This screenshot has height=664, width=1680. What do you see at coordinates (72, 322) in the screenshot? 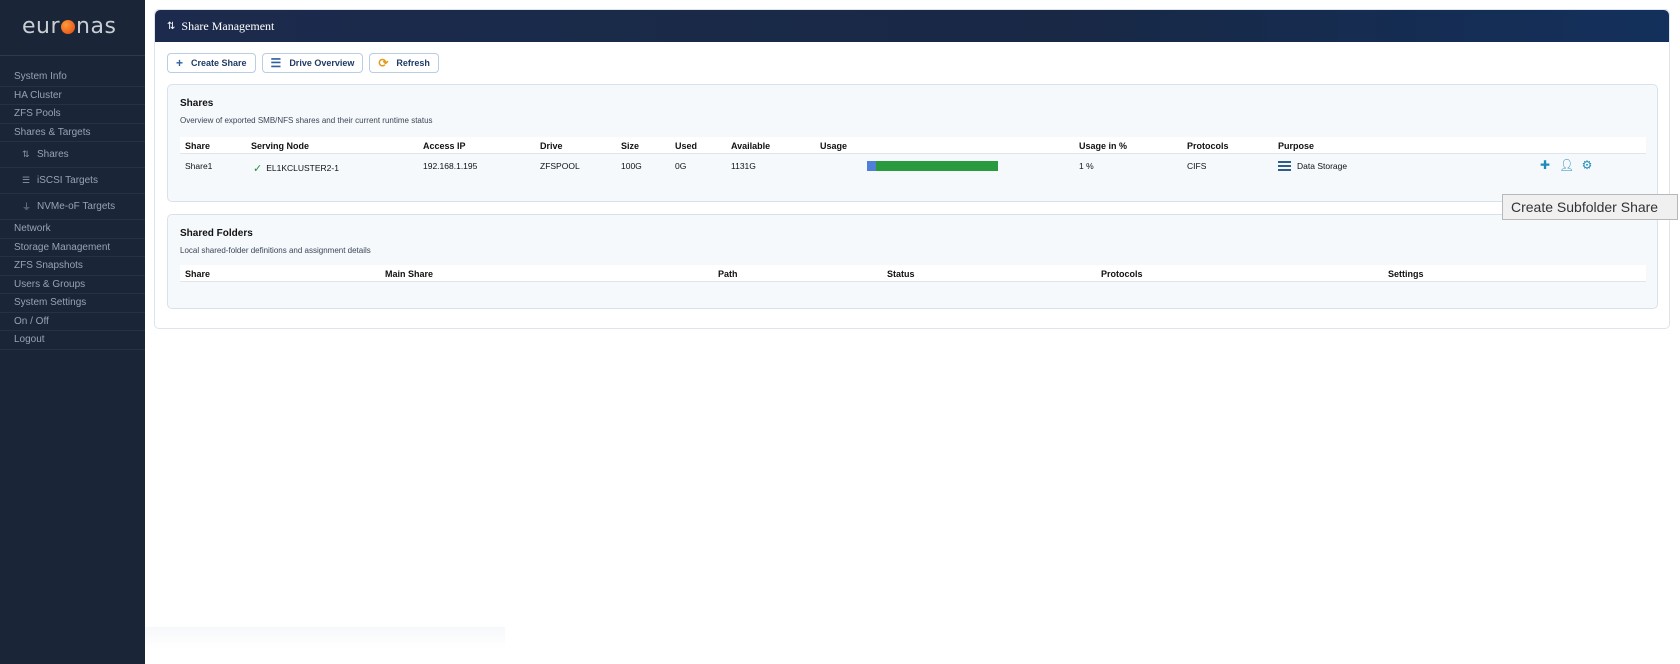
I see `sidebar-item-on-off: On / Off` at bounding box center [72, 322].